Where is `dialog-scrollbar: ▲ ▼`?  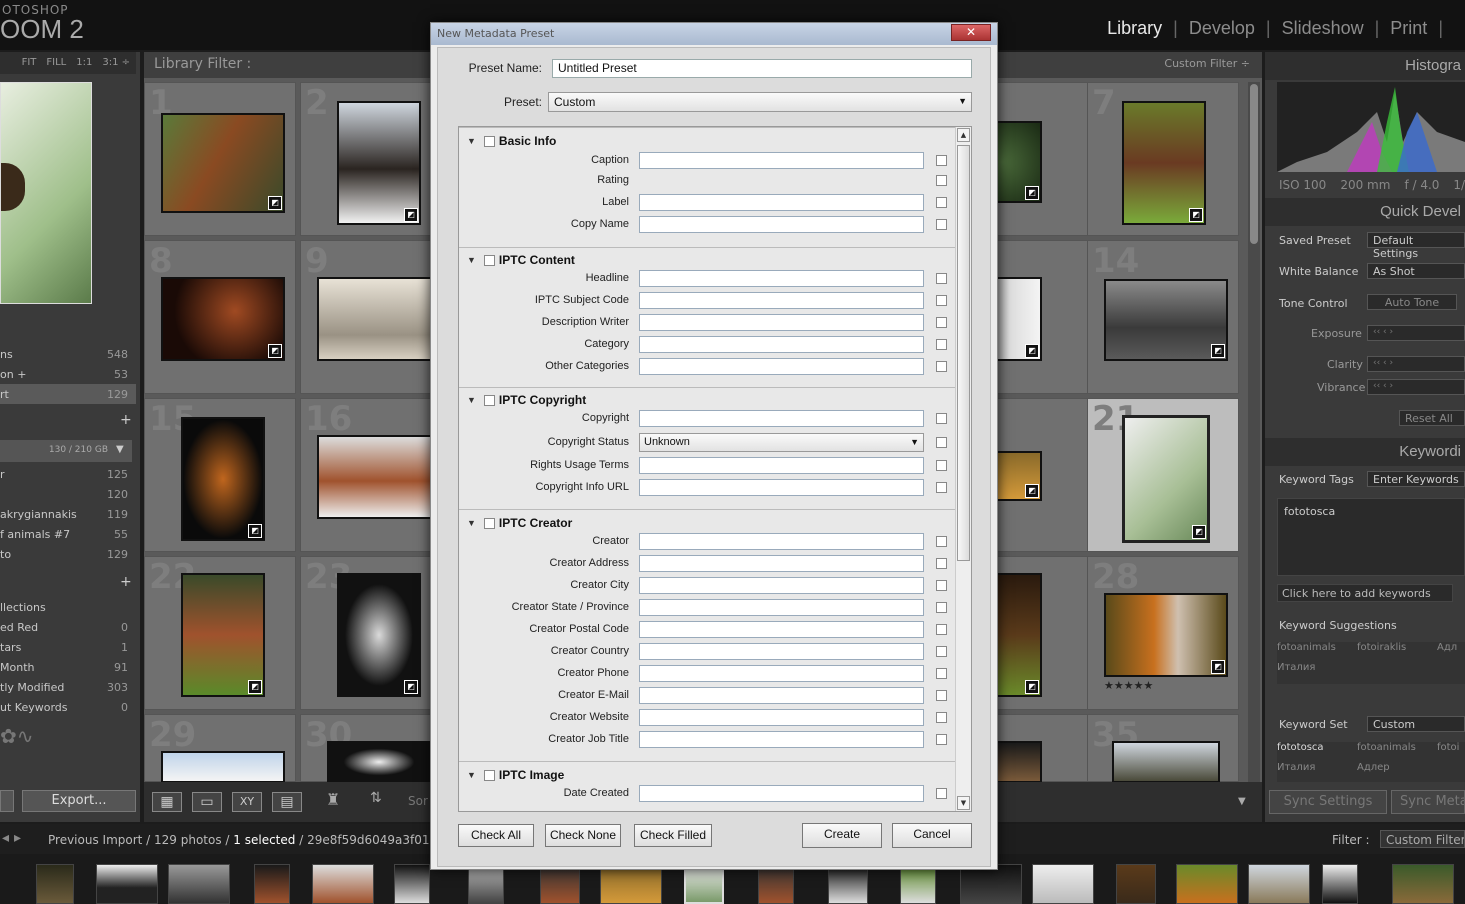
dialog-scrollbar: ▲ ▼ is located at coordinates (963, 469).